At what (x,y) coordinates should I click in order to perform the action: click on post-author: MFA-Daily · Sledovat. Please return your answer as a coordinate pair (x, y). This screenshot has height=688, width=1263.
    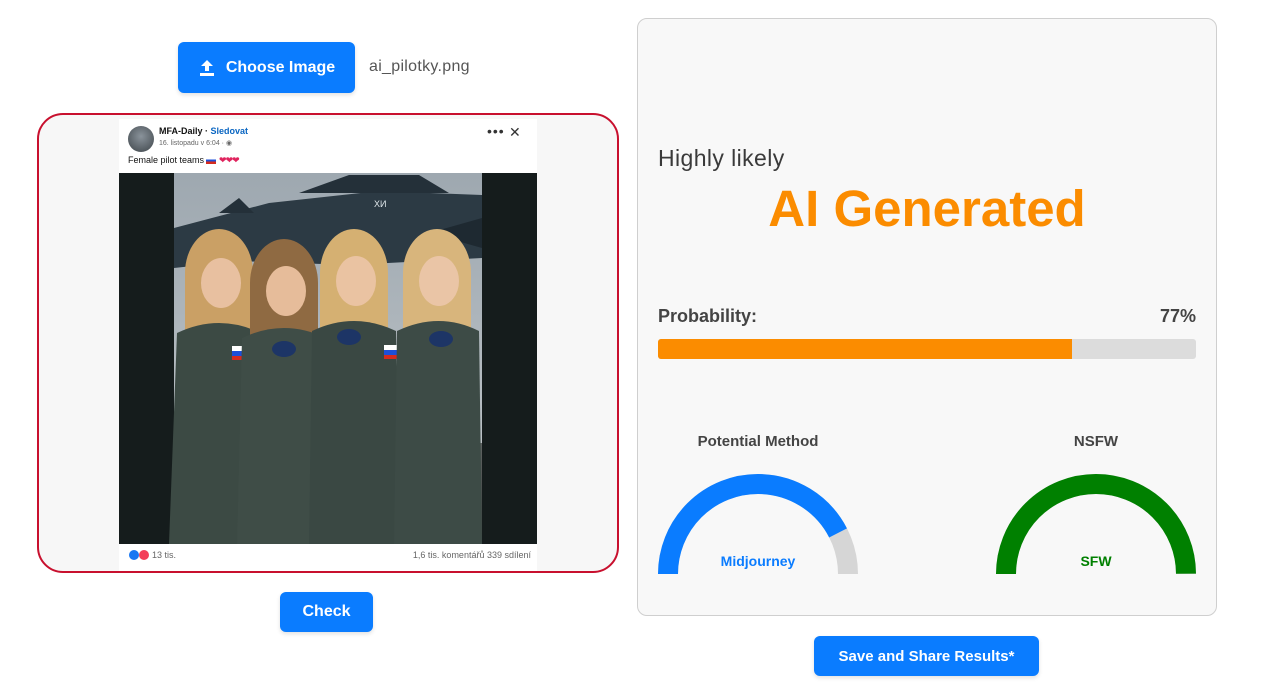
    Looking at the image, I should click on (204, 131).